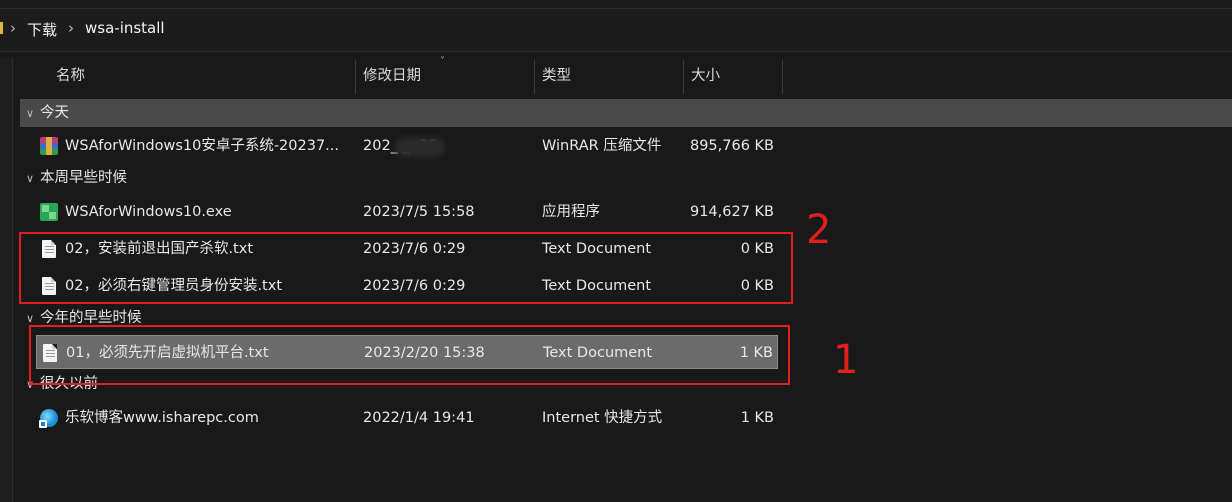 The image size is (1232, 502). Describe the element at coordinates (626, 113) in the screenshot. I see `group-header-highlight` at that location.